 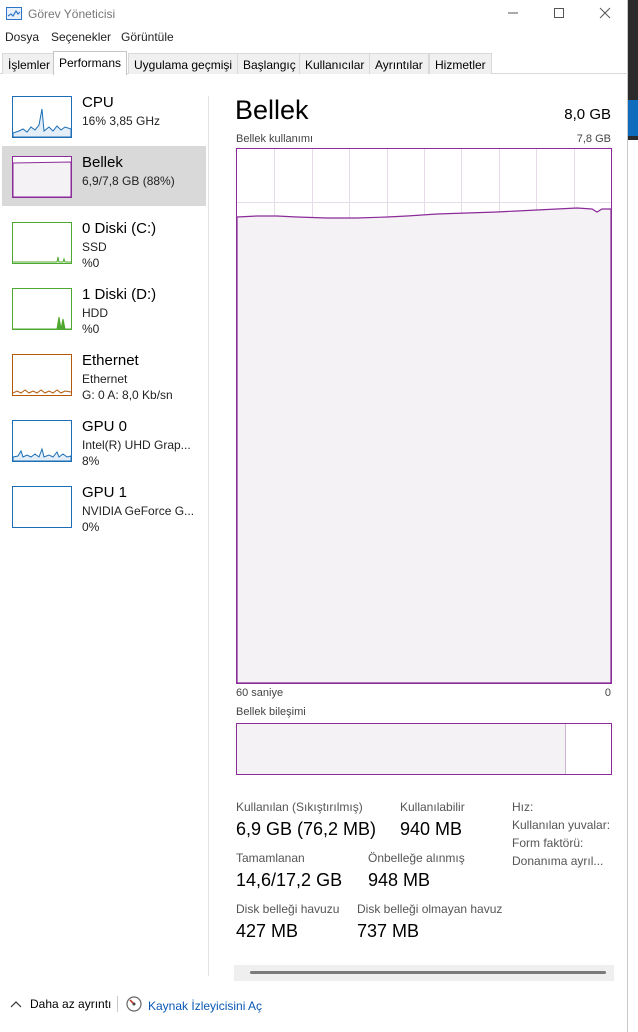 What do you see at coordinates (270, 858) in the screenshot?
I see `stat-committed-label: Tamamlanan` at bounding box center [270, 858].